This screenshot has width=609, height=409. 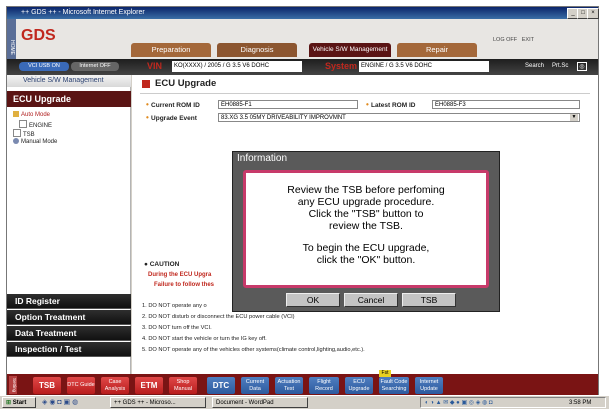 What do you see at coordinates (262, 158) in the screenshot?
I see `dialog-title: Information` at bounding box center [262, 158].